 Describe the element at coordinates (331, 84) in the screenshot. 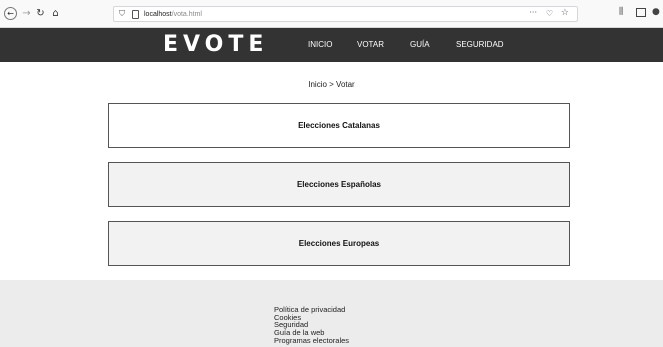

I see `breadcrumb: Inicio > Votar` at that location.